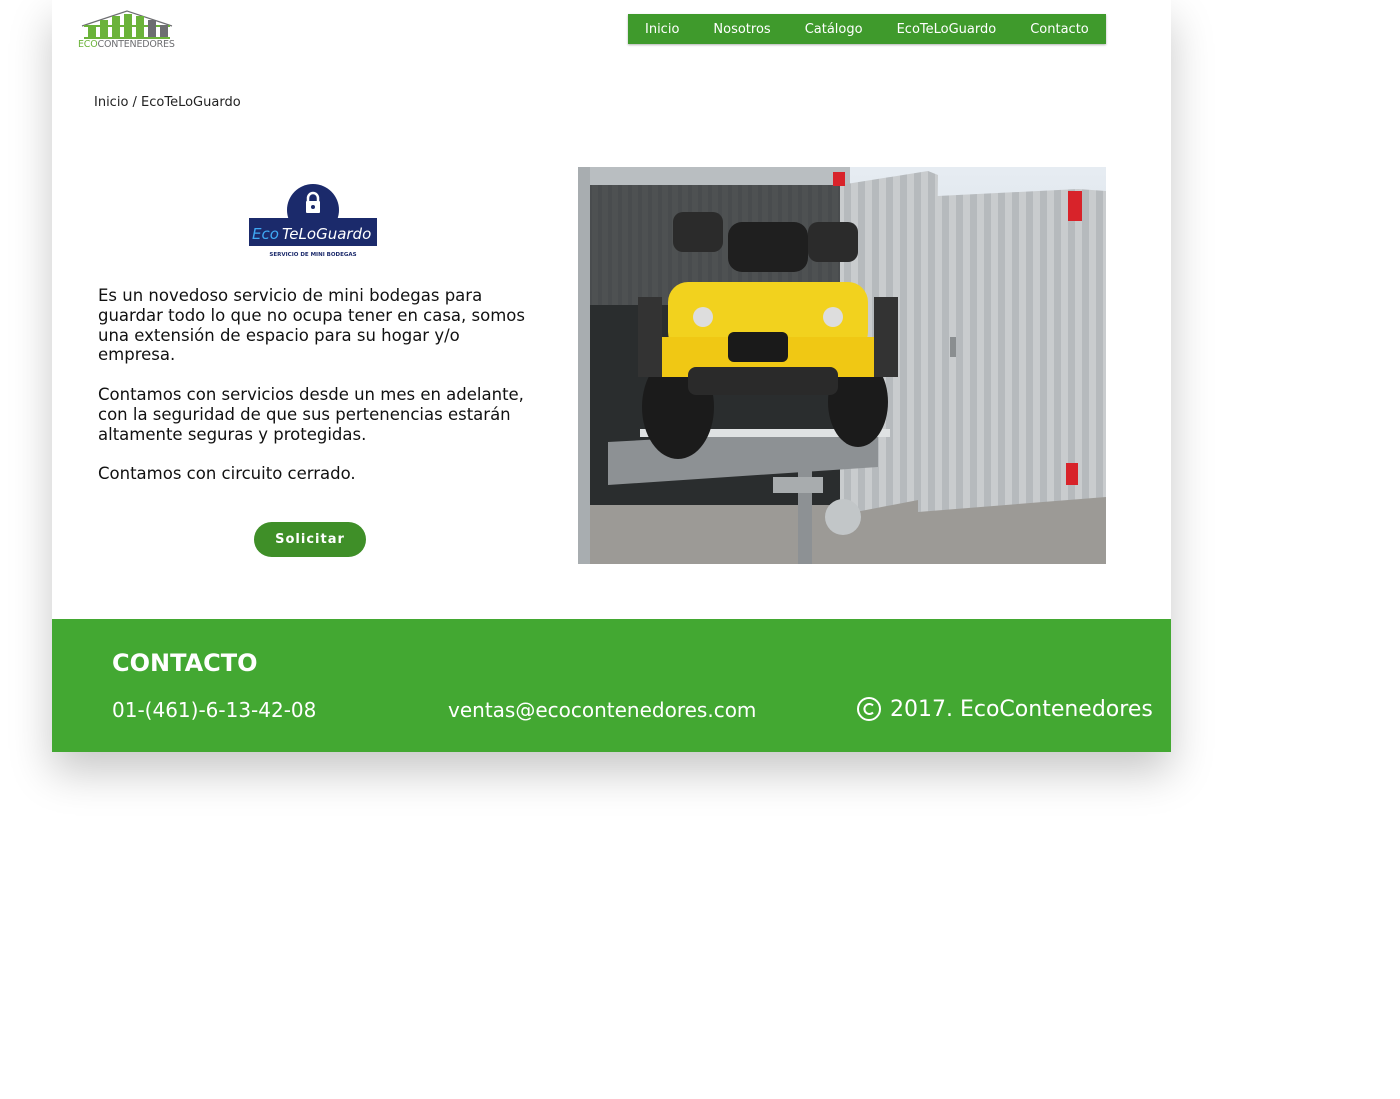  I want to click on nav-contacto: Contacto, so click(1059, 29).